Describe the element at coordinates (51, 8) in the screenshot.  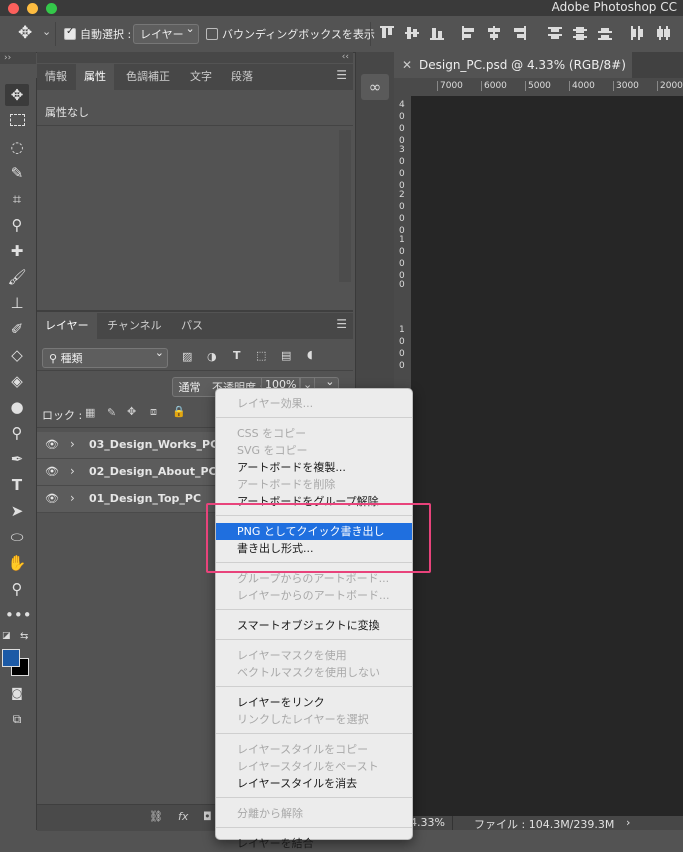
I see `zoom-window-button` at that location.